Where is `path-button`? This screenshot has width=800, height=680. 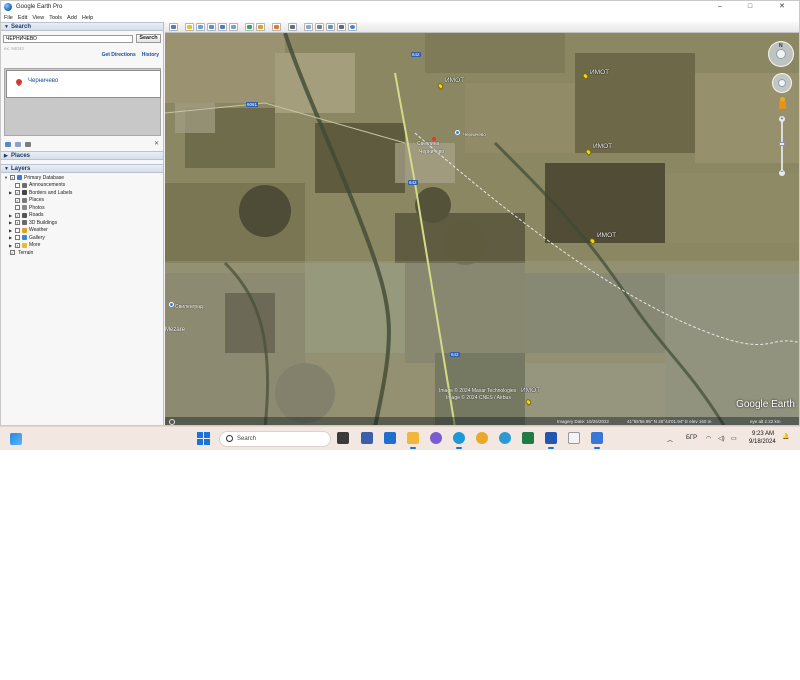 path-button is located at coordinates (211, 27).